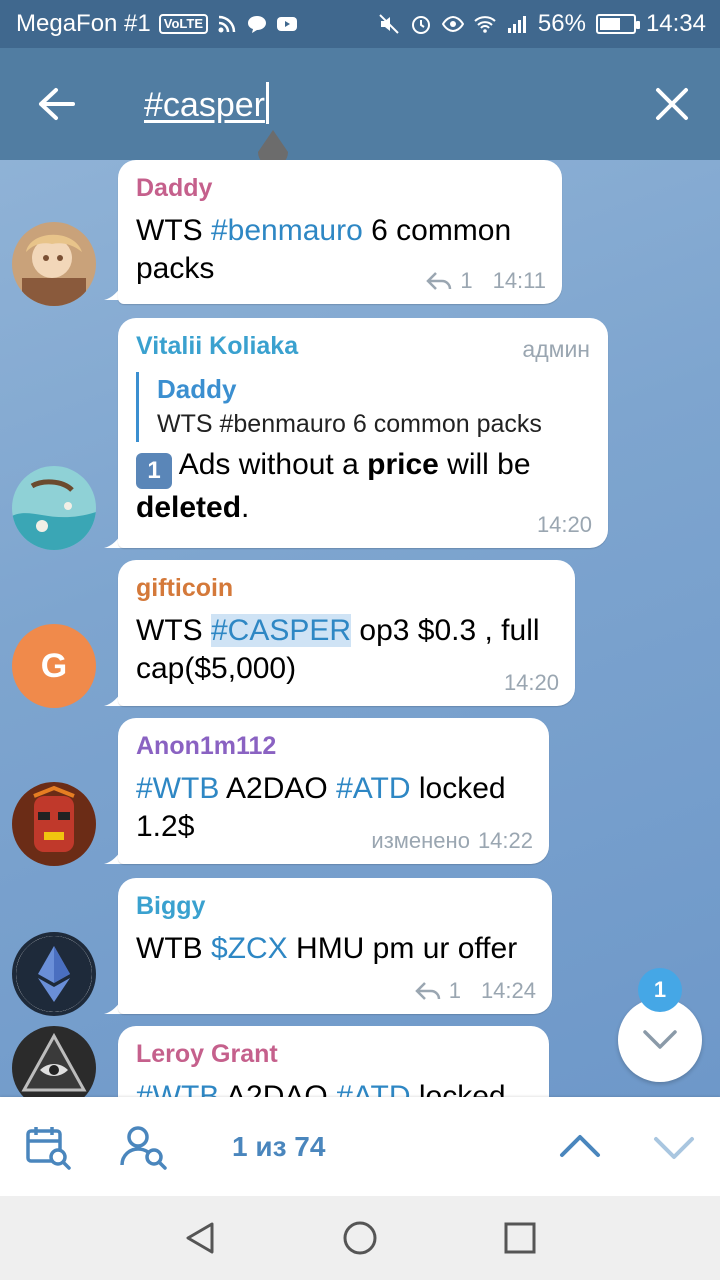 This screenshot has width=720, height=1280. Describe the element at coordinates (672, 104) in the screenshot. I see `close-icon` at that location.